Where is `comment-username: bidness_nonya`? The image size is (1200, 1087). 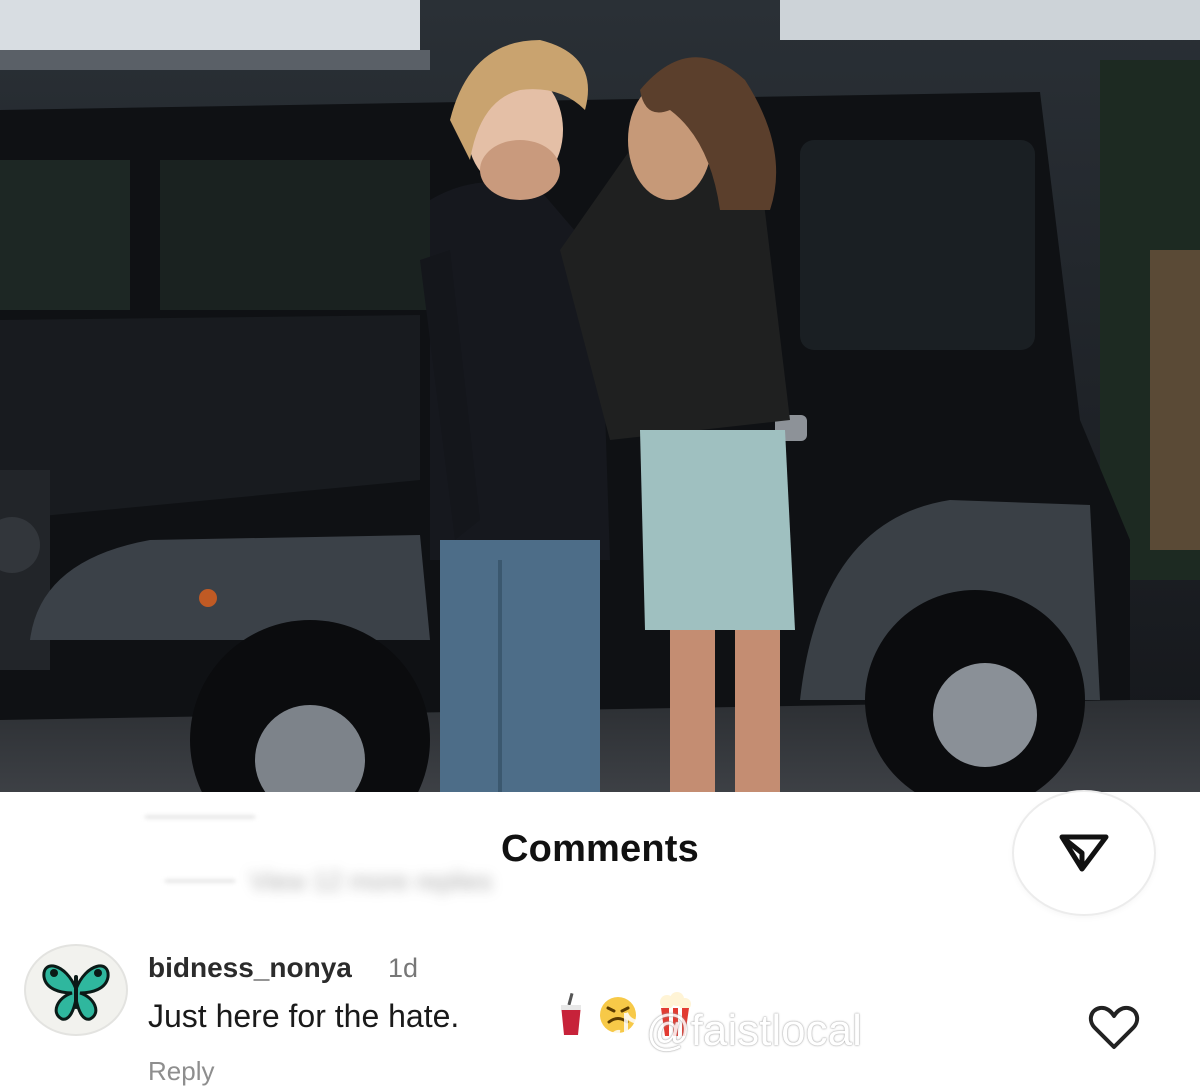
comment-username: bidness_nonya is located at coordinates (250, 968).